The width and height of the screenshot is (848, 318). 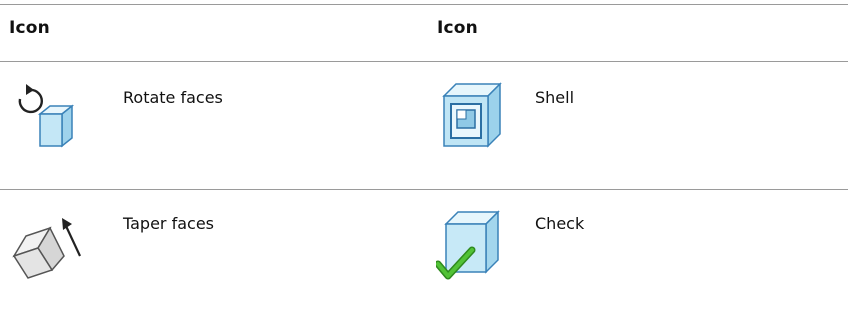 What do you see at coordinates (169, 223) in the screenshot?
I see `taper-faces-label: Taper faces` at bounding box center [169, 223].